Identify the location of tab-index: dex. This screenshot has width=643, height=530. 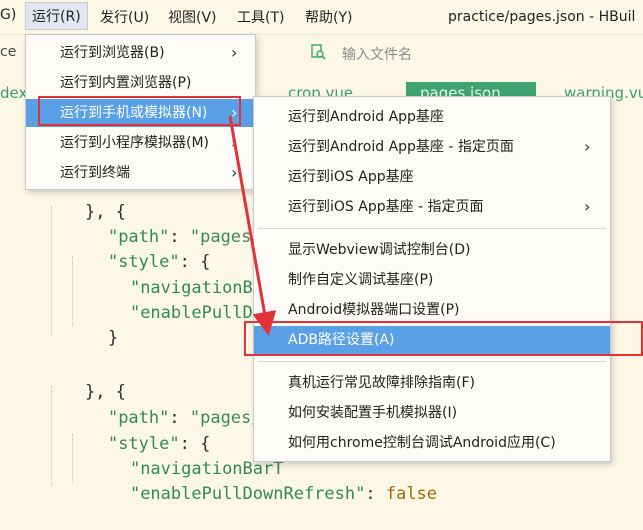
(13, 94).